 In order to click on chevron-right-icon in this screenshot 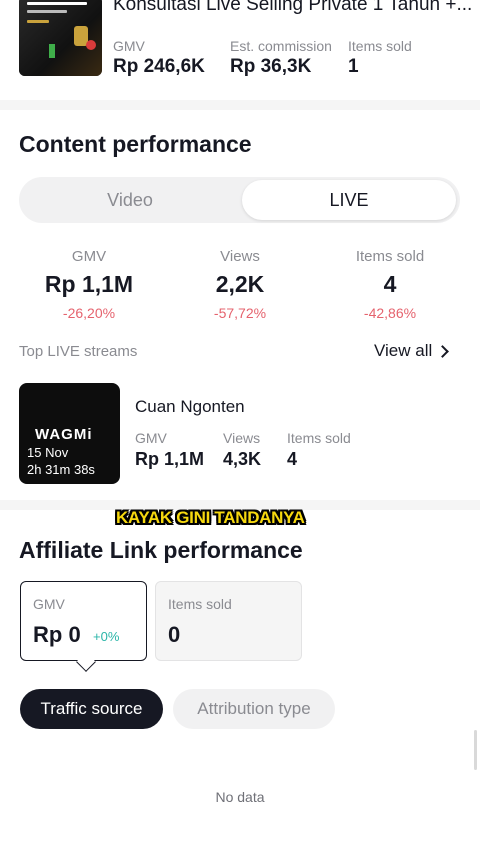, I will do `click(443, 351)`.